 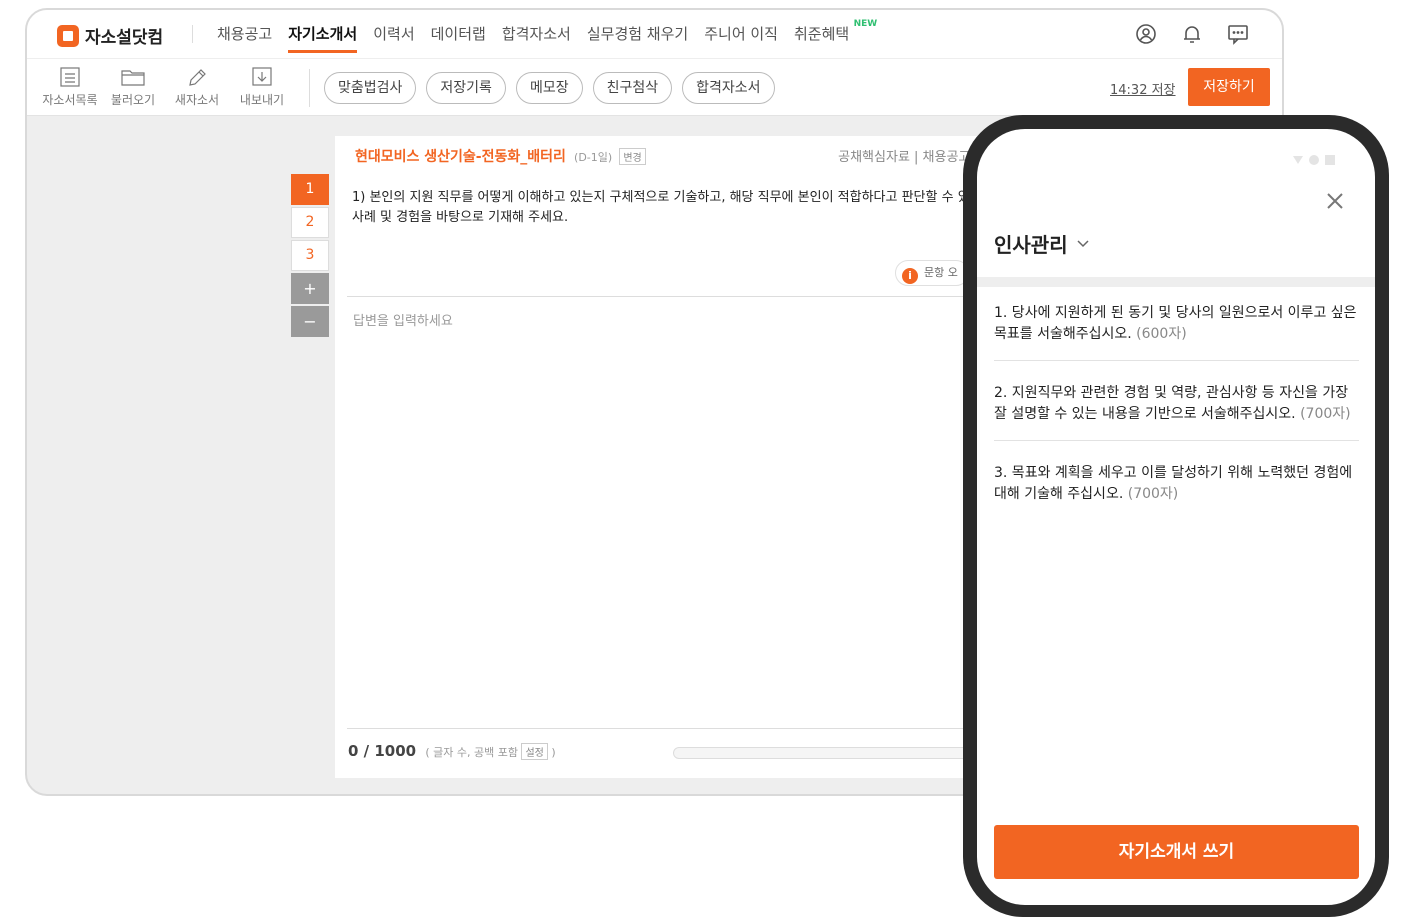 I want to click on nav-item-experience: 실무경험 채우기, so click(x=637, y=33).